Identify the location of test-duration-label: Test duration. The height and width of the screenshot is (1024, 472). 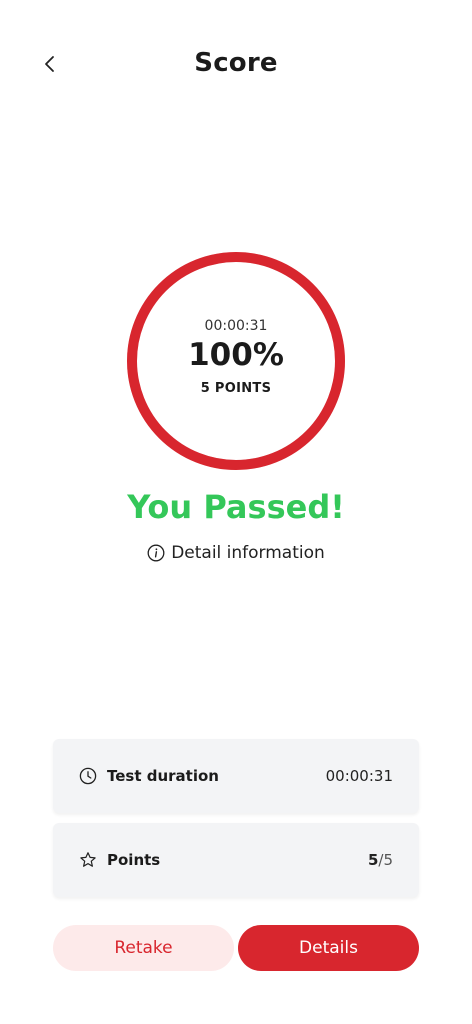
(163, 776).